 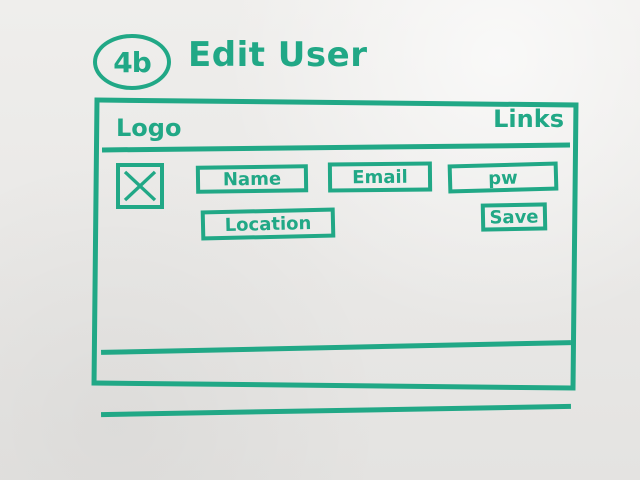 I want to click on save-button-label: Save, so click(x=514, y=217).